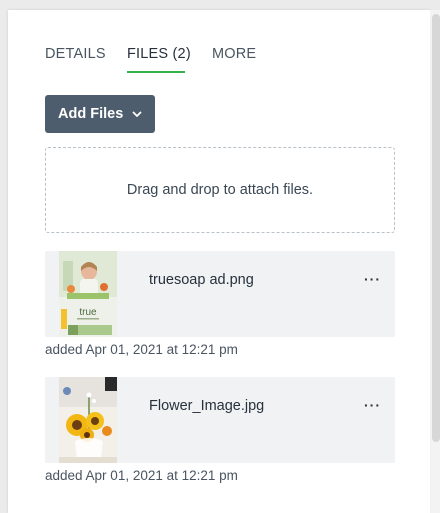 This screenshot has height=513, width=440. What do you see at coordinates (95, 421) in the screenshot?
I see `sunflower-right` at bounding box center [95, 421].